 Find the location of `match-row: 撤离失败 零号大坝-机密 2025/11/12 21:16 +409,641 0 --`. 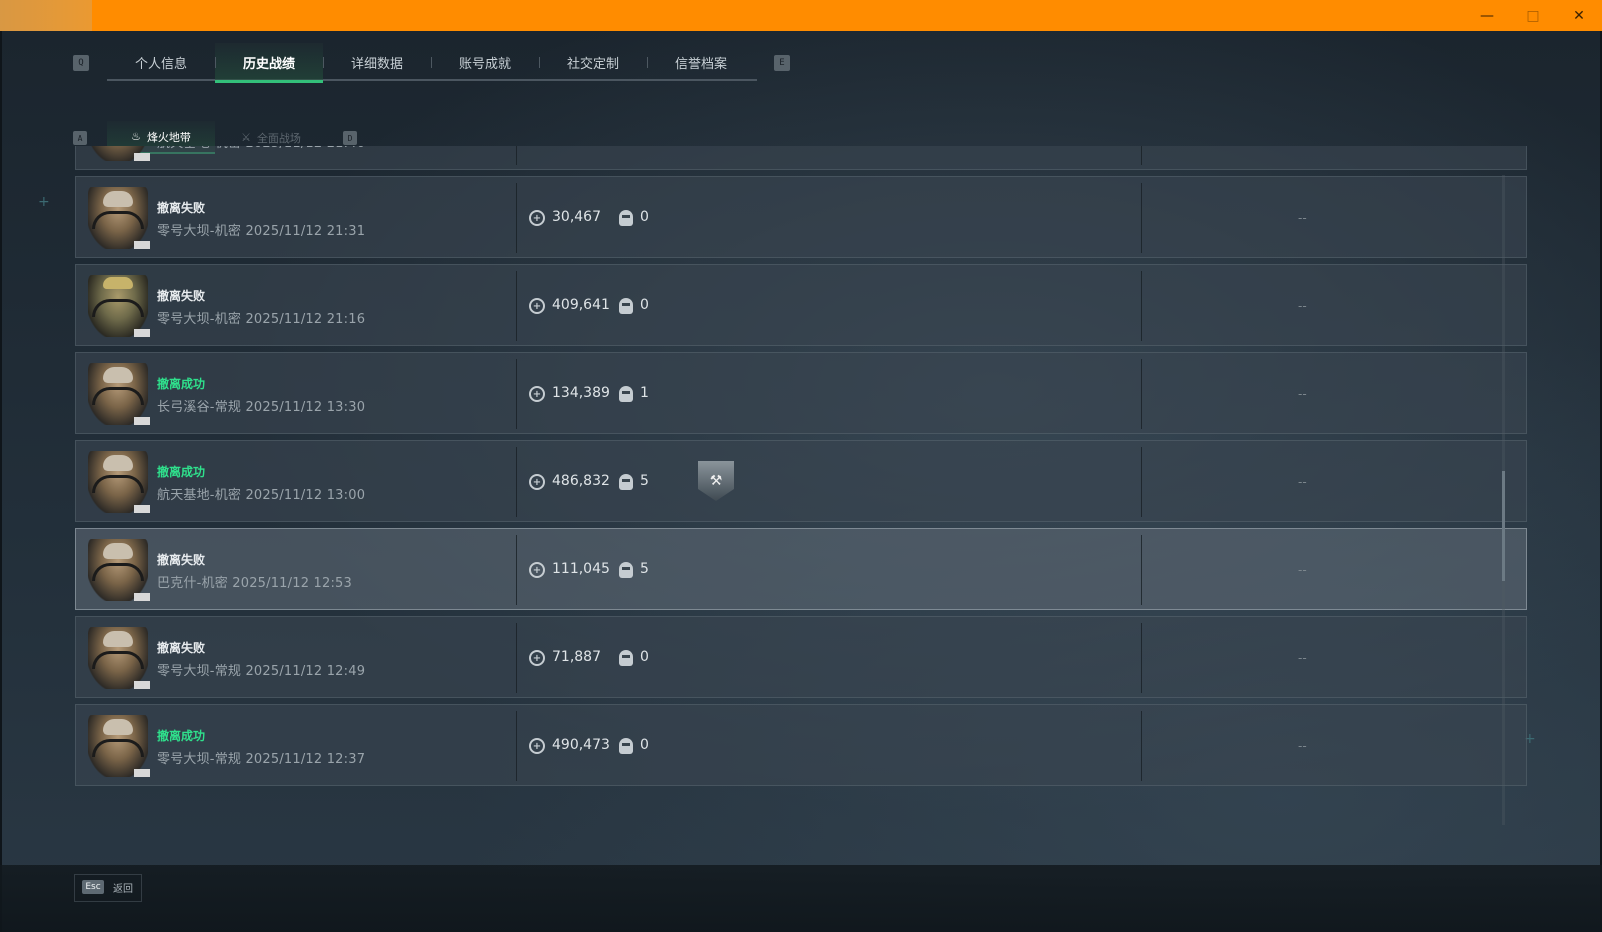

match-row: 撤离失败 零号大坝-机密 2025/11/12 21:16 +409,641 0 -- is located at coordinates (801, 305).